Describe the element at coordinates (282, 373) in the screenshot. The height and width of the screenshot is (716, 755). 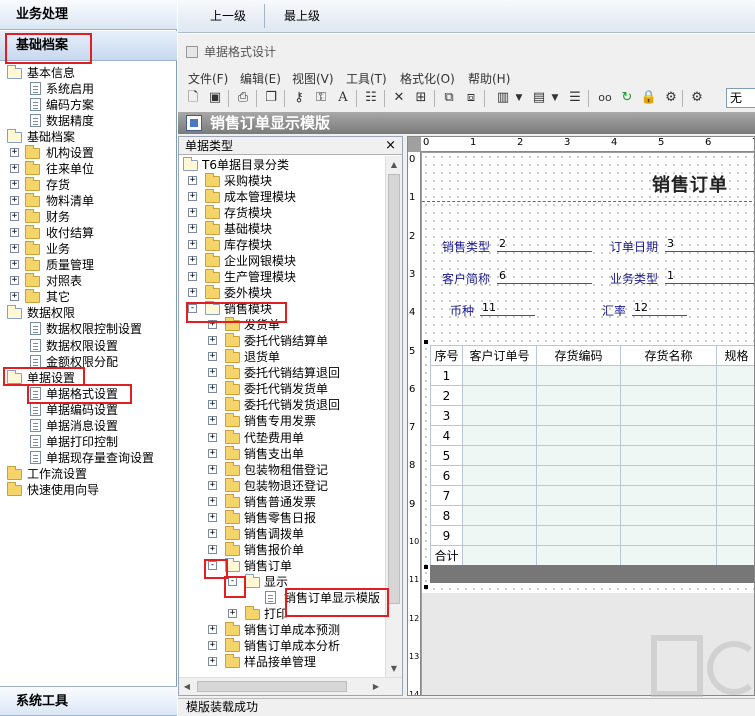
I see `tree-item: + 委托代销结算退回` at that location.